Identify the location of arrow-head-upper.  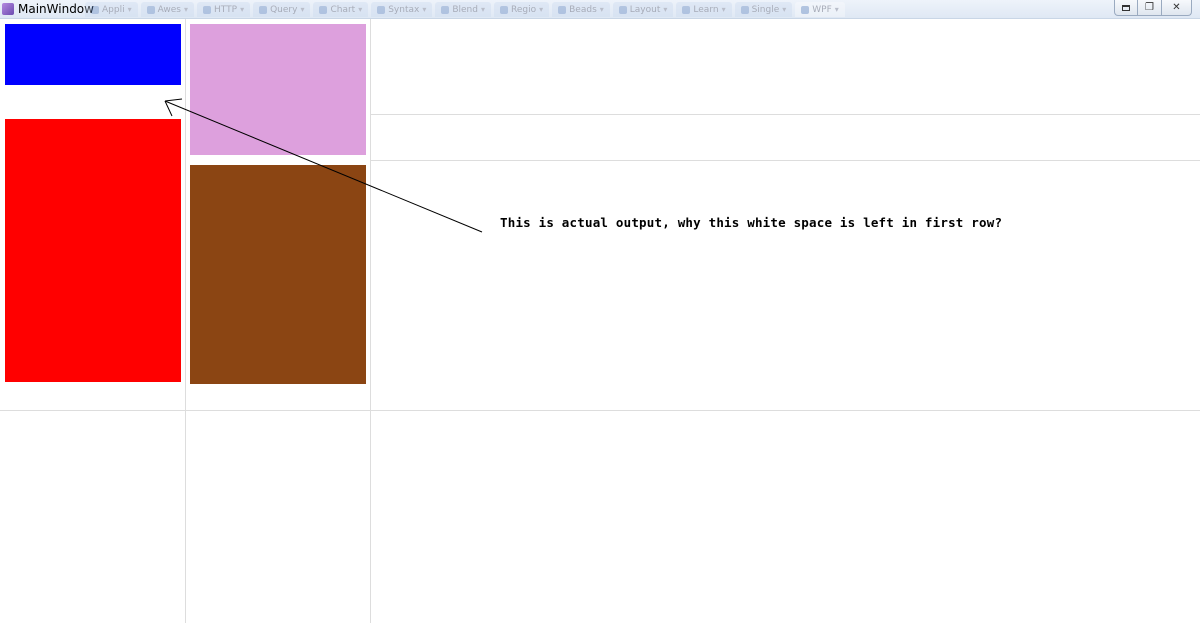
(173, 100).